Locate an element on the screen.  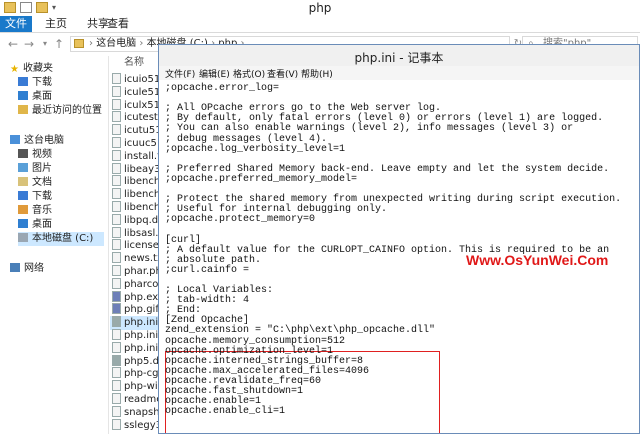
nav-local-disk: 本地磁盘 (C:) is located at coordinates (61, 239).